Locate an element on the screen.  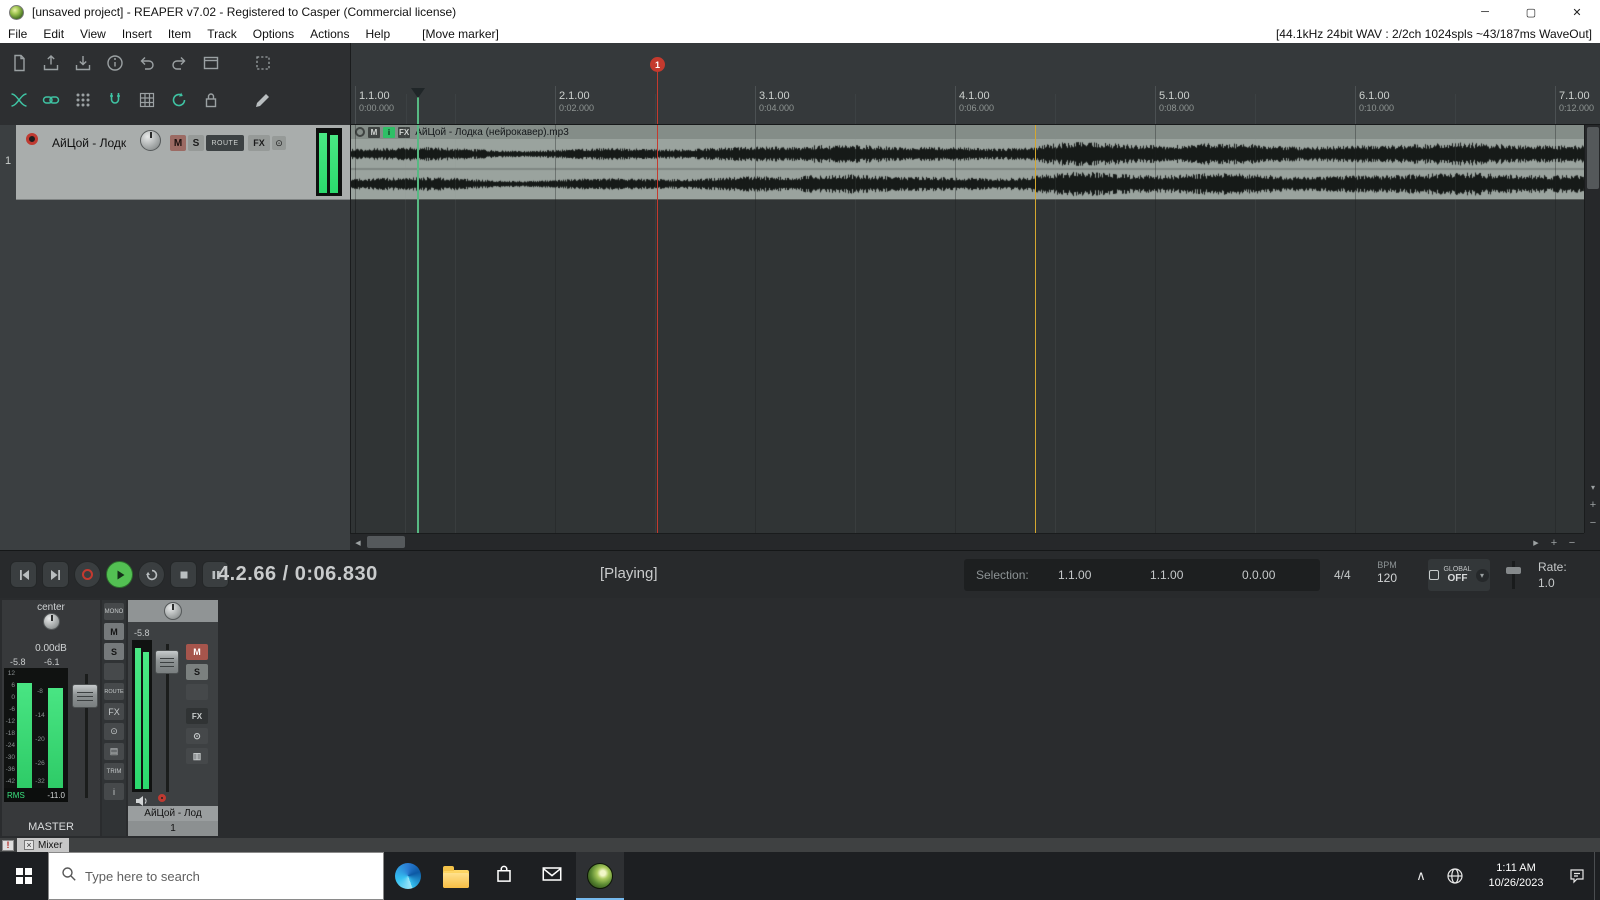
track-solo-button: S is located at coordinates (196, 143).